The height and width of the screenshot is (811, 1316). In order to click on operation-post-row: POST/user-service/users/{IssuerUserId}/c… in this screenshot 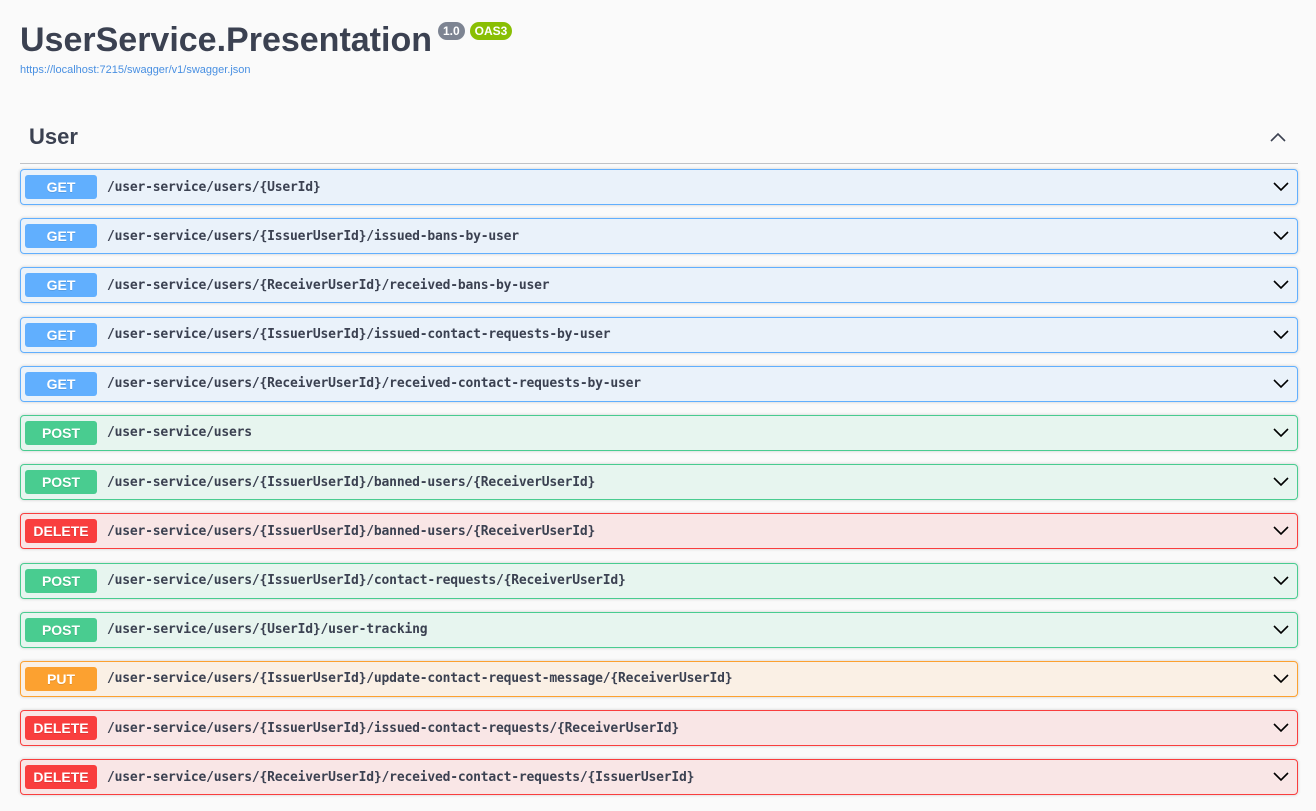, I will do `click(659, 580)`.